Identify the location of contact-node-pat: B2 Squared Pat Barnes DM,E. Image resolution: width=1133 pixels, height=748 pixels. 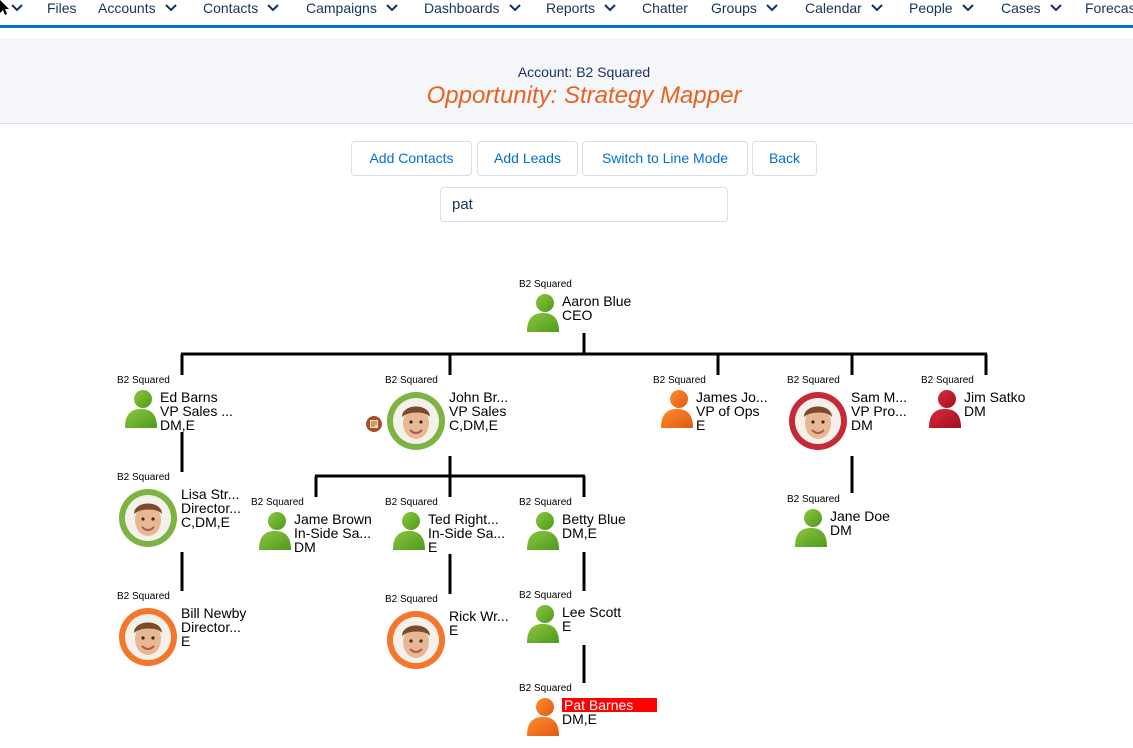
(588, 709).